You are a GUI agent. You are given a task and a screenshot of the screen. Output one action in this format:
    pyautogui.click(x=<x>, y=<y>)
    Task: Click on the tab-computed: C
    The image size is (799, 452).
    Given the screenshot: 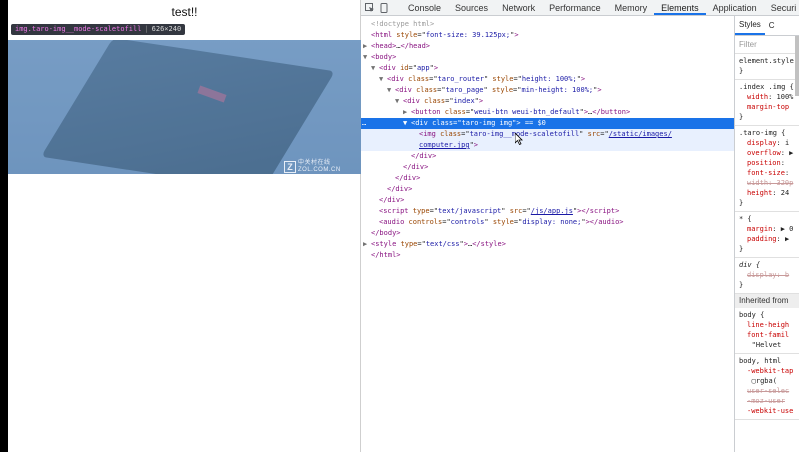 What is the action you would take?
    pyautogui.click(x=772, y=26)
    